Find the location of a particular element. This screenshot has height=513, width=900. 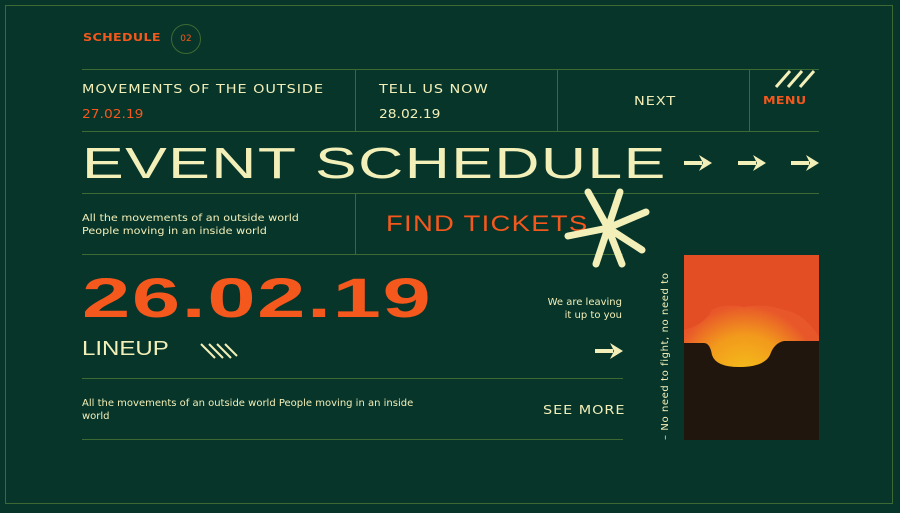

section-label: SCHEDULE is located at coordinates (122, 37).